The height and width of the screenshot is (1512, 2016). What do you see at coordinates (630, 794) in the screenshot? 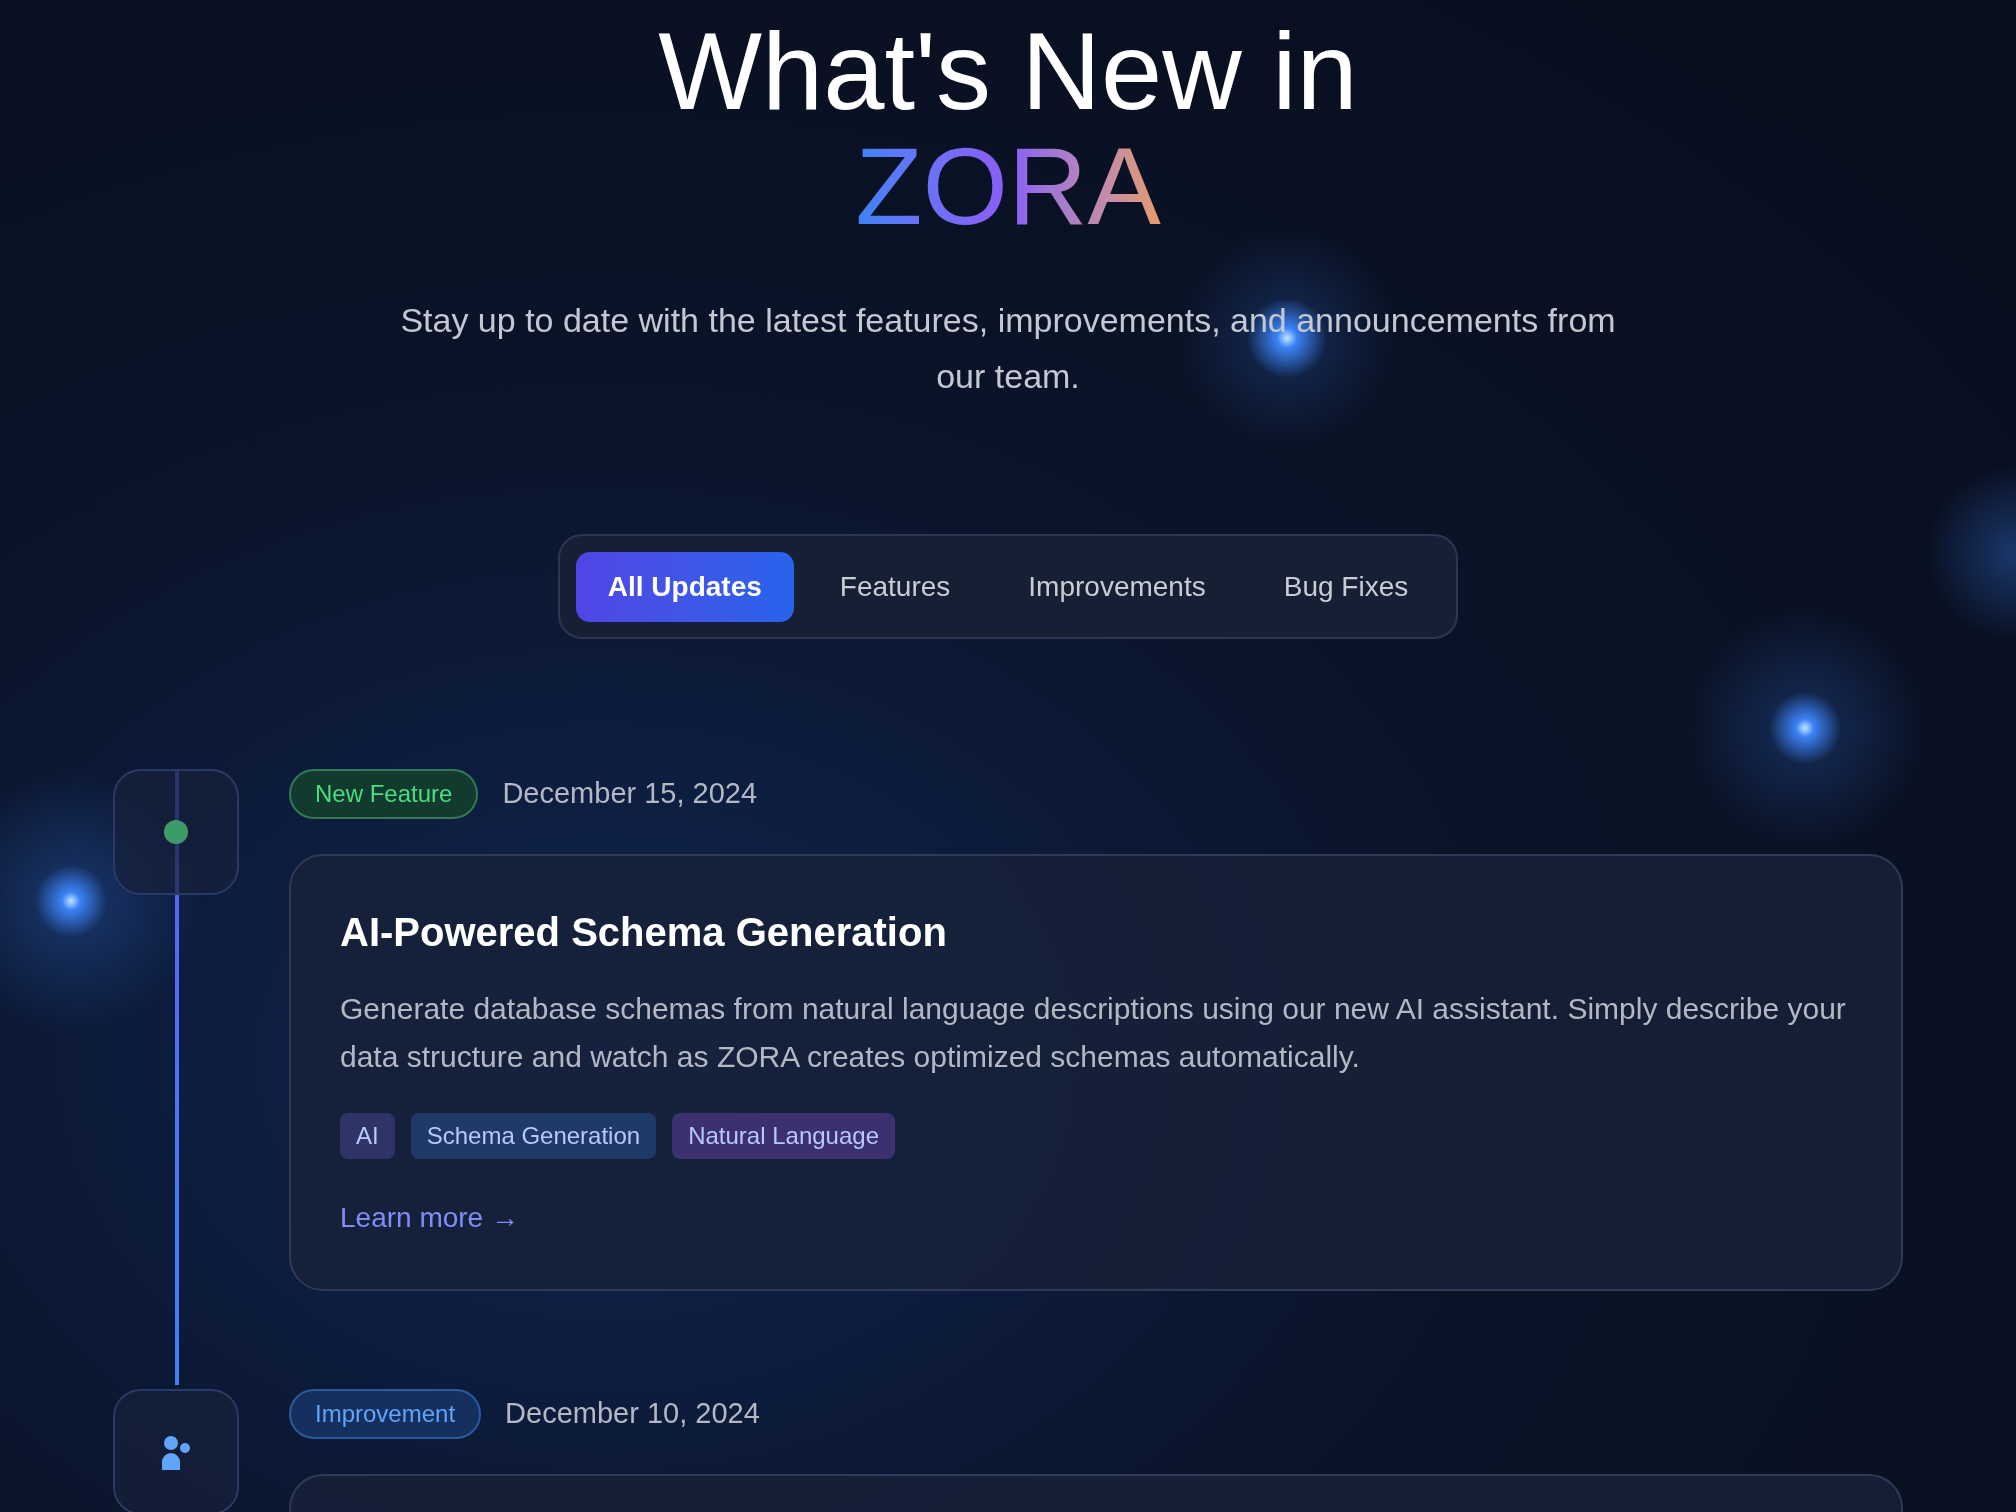
I see `update-date: December 15, 2024` at bounding box center [630, 794].